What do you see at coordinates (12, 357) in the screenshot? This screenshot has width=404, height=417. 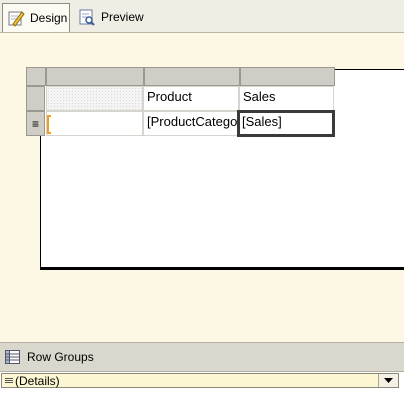 I see `row-groups-icon` at bounding box center [12, 357].